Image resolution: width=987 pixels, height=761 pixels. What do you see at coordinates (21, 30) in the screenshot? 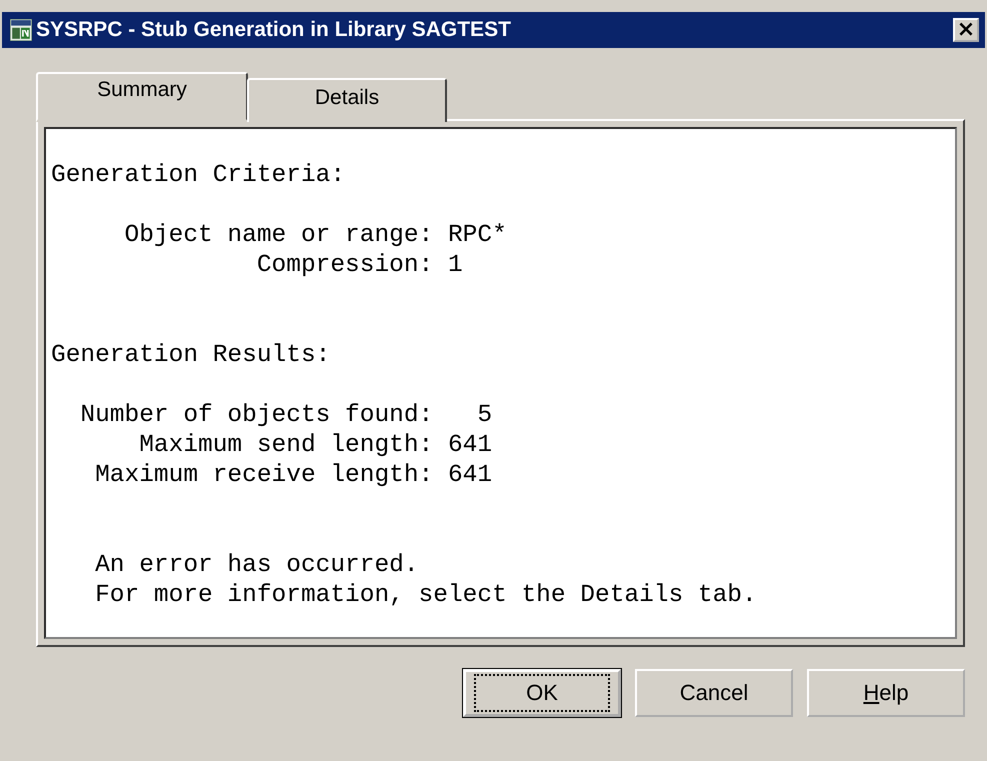
I see `app-icon` at bounding box center [21, 30].